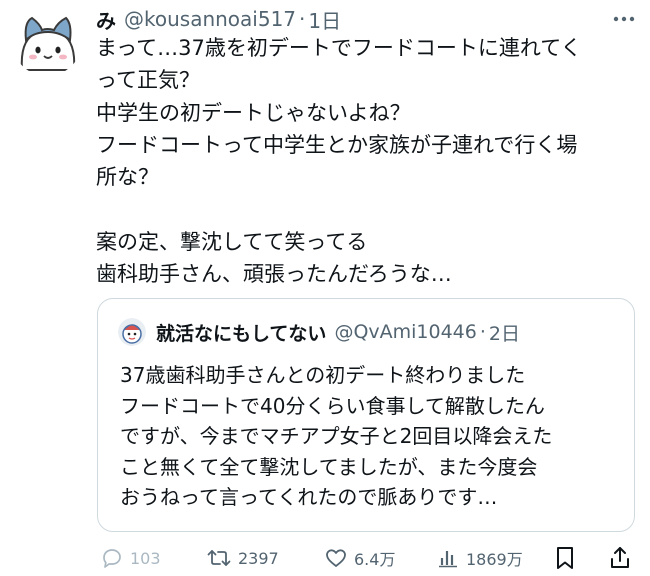  Describe the element at coordinates (241, 333) in the screenshot. I see `quoted-author-name: 就活なにもしてない` at that location.